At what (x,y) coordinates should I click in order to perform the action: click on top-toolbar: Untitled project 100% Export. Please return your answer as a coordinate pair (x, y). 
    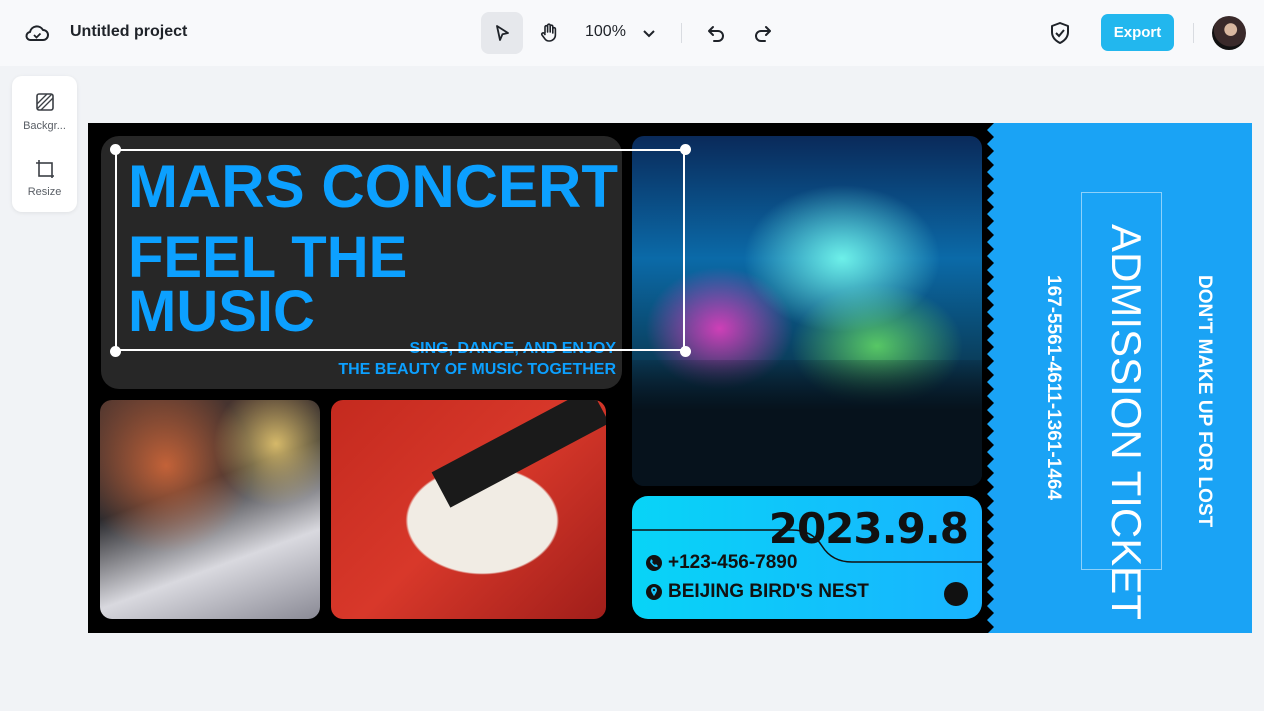
    Looking at the image, I should click on (632, 33).